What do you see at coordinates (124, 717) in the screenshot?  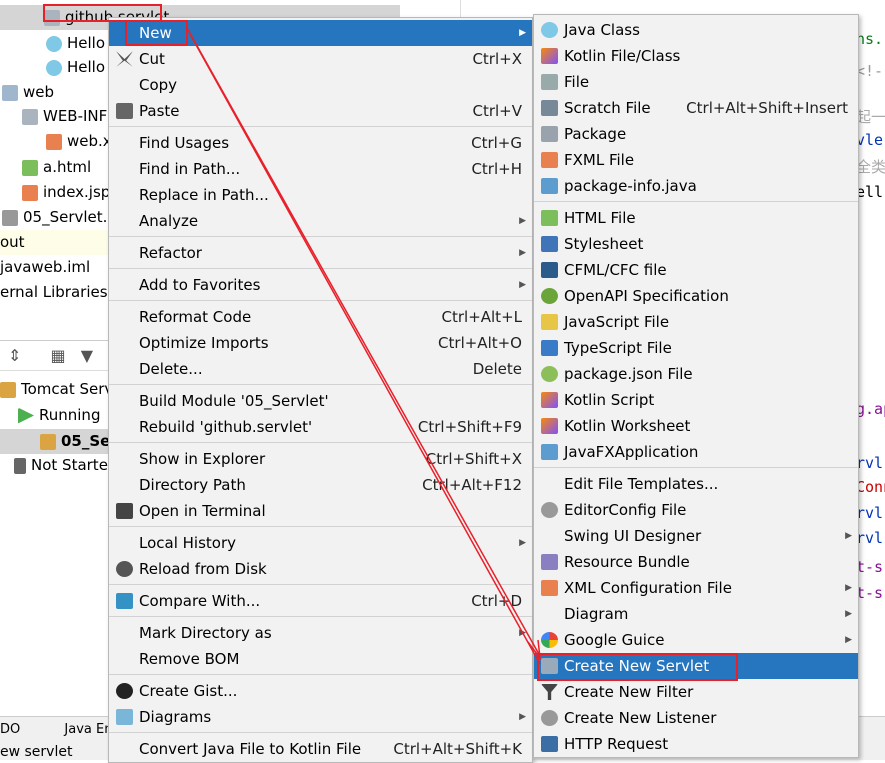 I see `diagram-icon` at bounding box center [124, 717].